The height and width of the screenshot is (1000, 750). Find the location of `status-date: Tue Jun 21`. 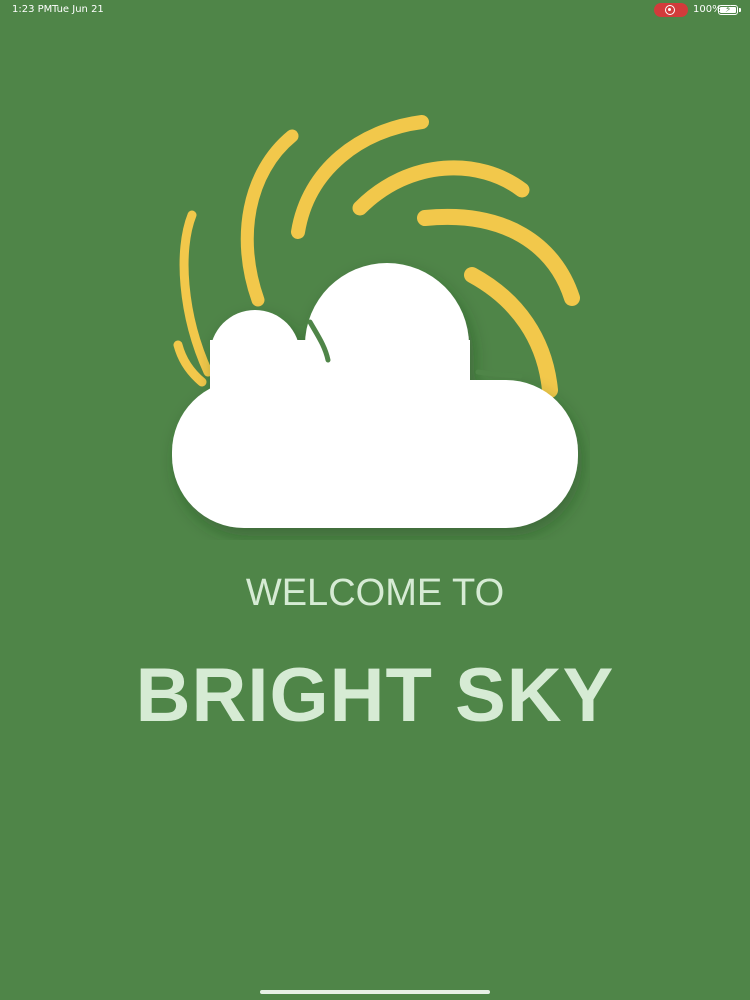

status-date: Tue Jun 21 is located at coordinates (78, 9).